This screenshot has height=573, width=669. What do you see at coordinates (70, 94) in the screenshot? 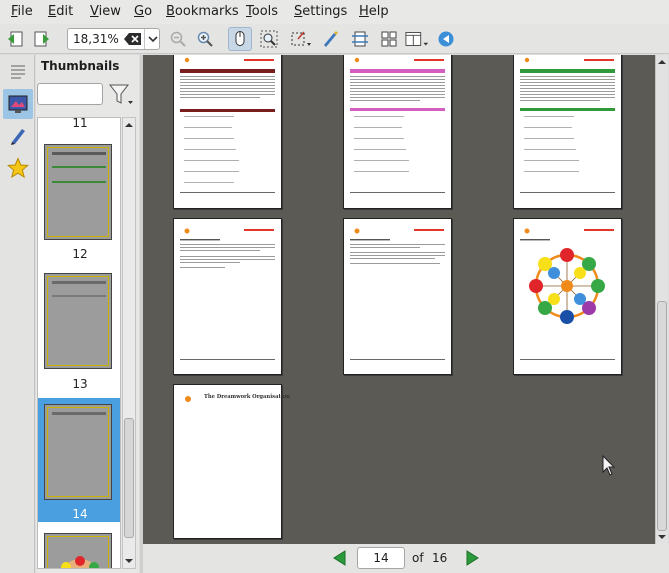
I see `thumbnail-search-input` at bounding box center [70, 94].